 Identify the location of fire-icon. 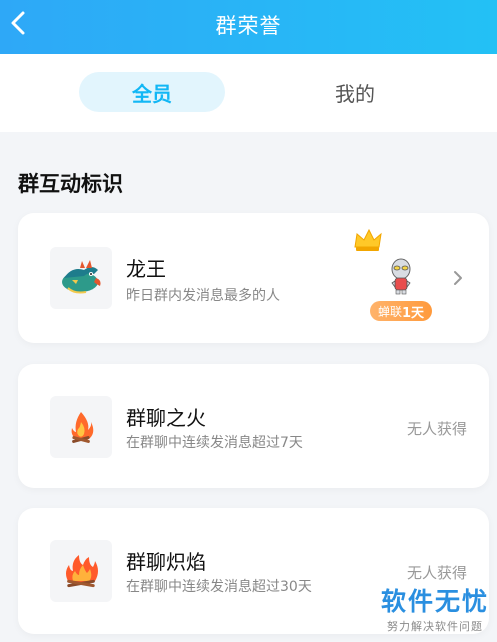
(82, 427).